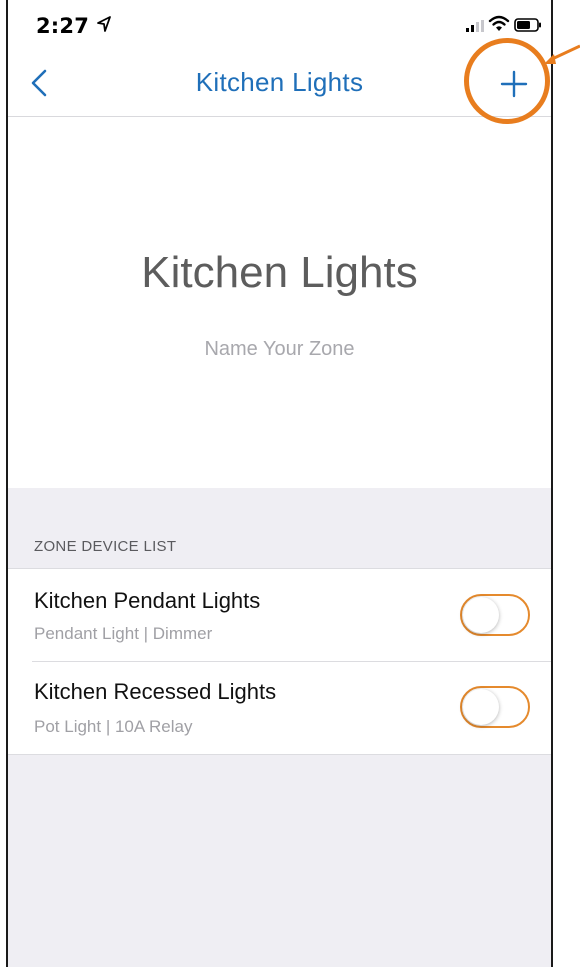 This screenshot has height=967, width=585. Describe the element at coordinates (104, 24) in the screenshot. I see `location-arrow-icon` at that location.